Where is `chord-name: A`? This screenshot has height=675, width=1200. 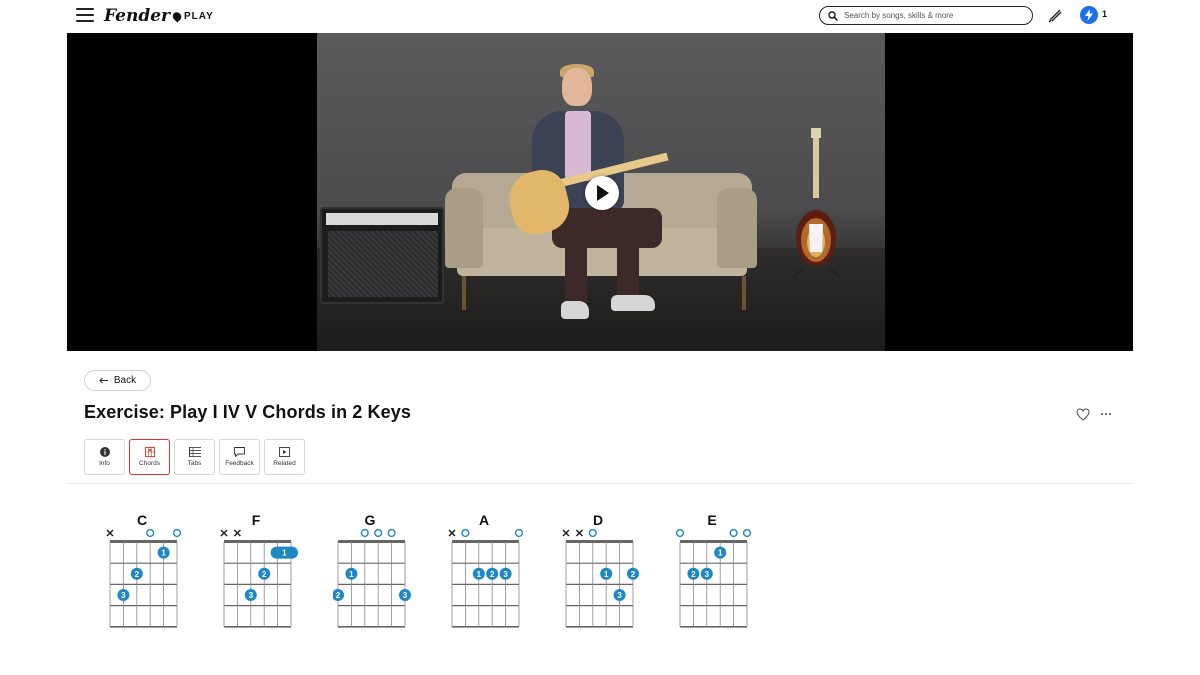 chord-name: A is located at coordinates (484, 520).